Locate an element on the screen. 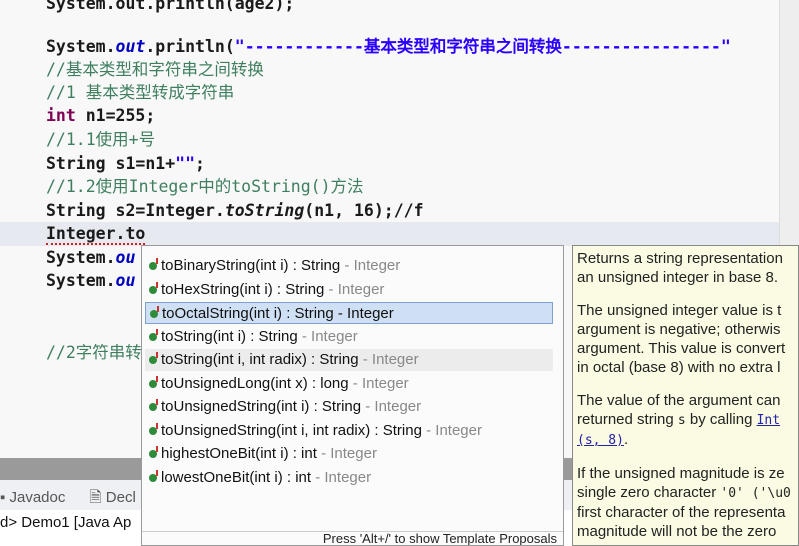 This screenshot has width=799, height=546. code-token: (n1, 16);//f is located at coordinates (364, 210).